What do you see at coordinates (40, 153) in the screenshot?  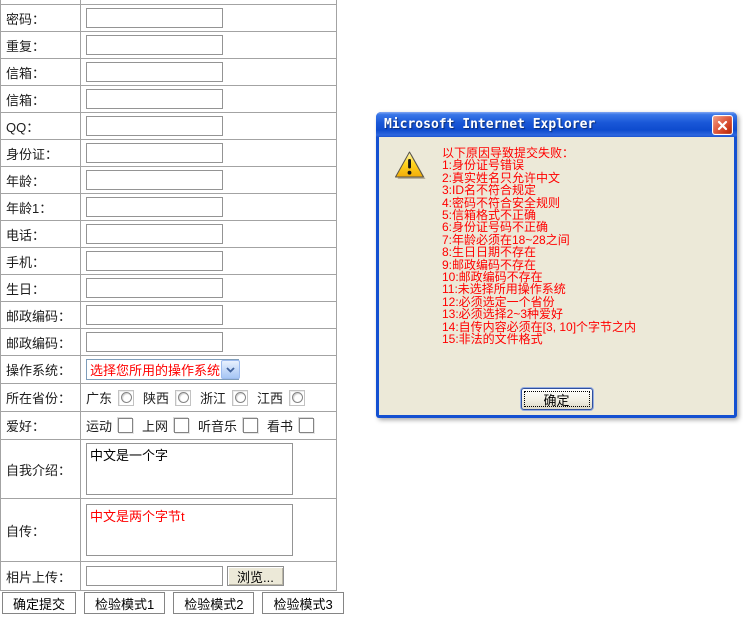 I see `idcard-label: 身份证：` at bounding box center [40, 153].